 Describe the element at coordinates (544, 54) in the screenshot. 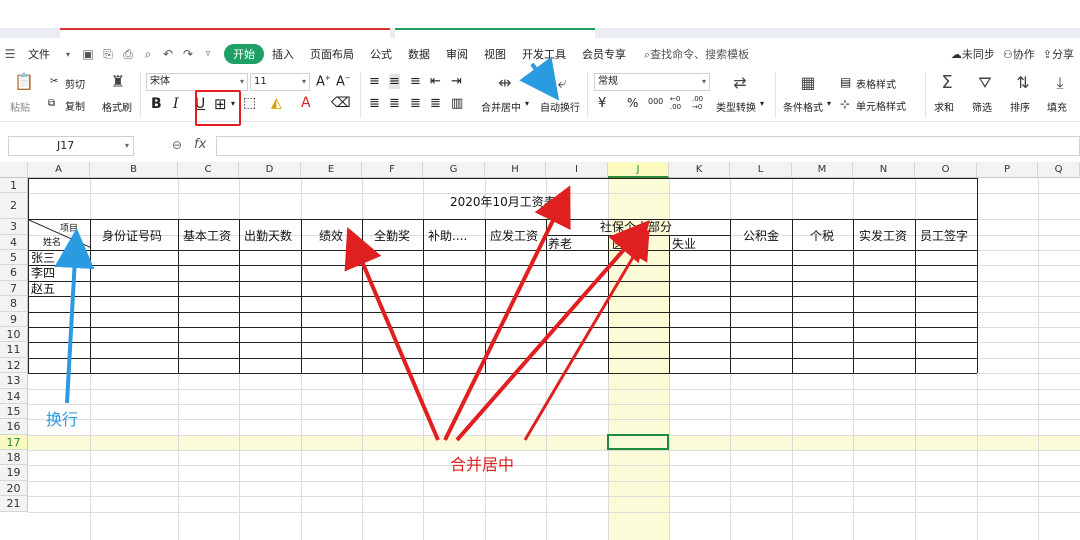

I see `tab-developer: 开发工具` at that location.